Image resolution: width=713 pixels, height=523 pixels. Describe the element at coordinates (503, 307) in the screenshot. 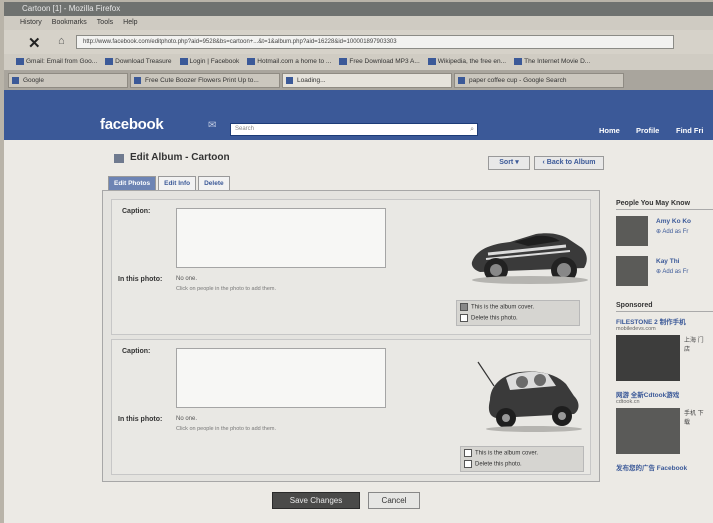

I see `album-cover-label: This is the album cover.` at that location.